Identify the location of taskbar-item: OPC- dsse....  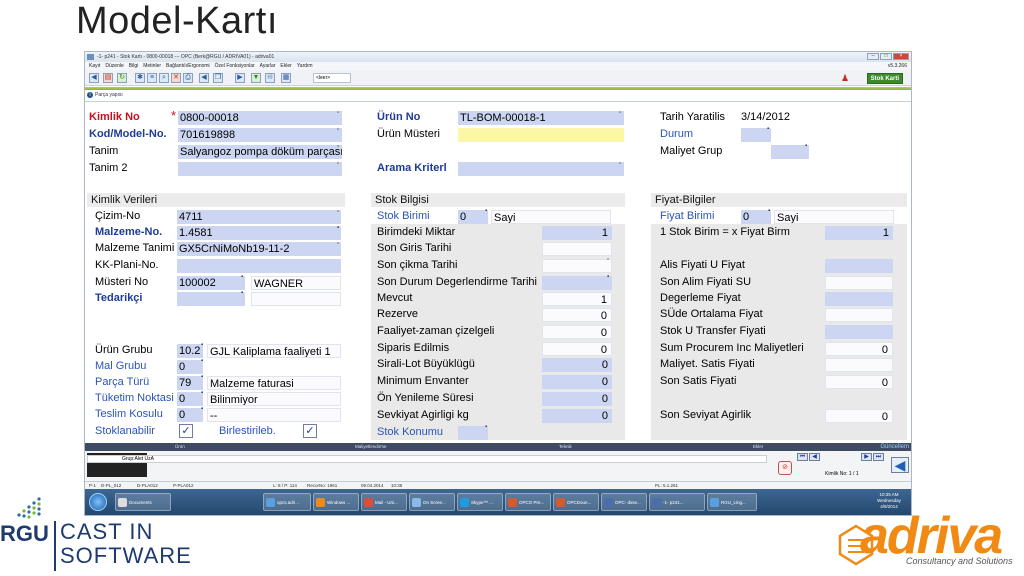
(624, 502).